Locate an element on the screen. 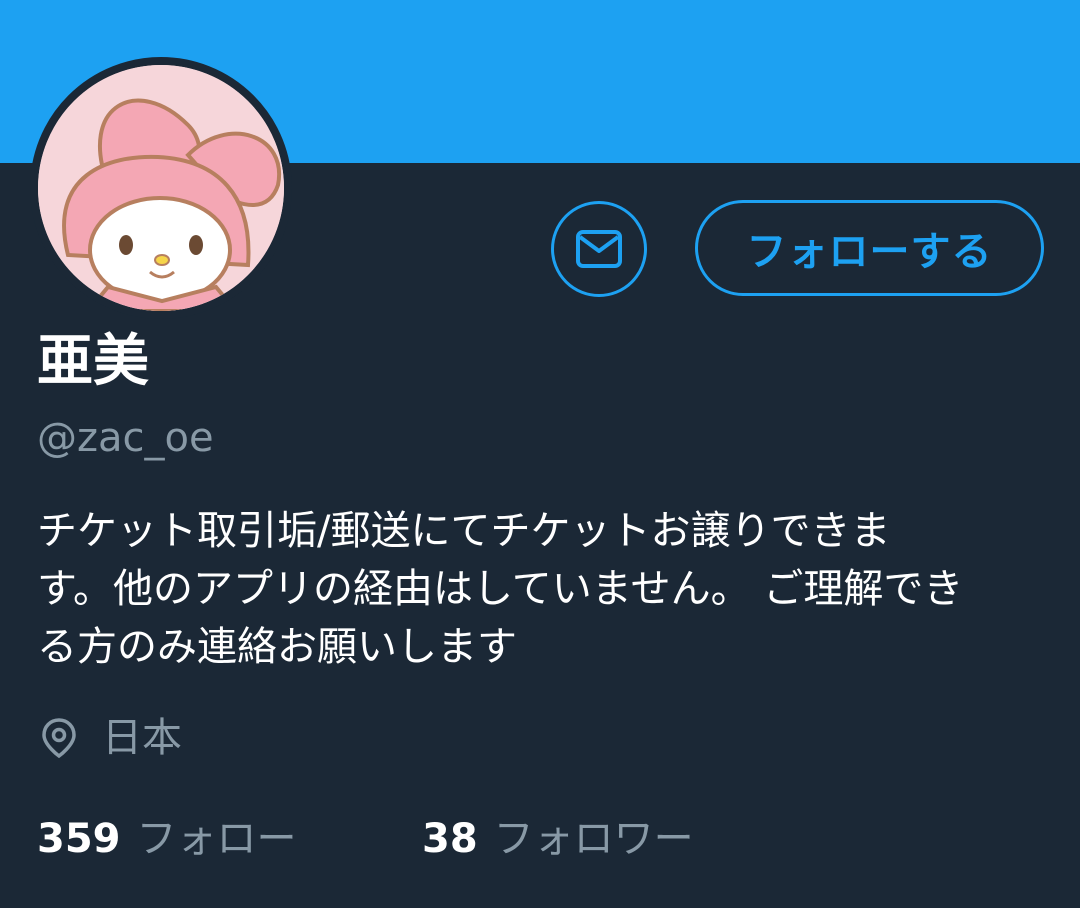 The width and height of the screenshot is (1080, 908). my-melody-avatar-icon is located at coordinates (161, 188).